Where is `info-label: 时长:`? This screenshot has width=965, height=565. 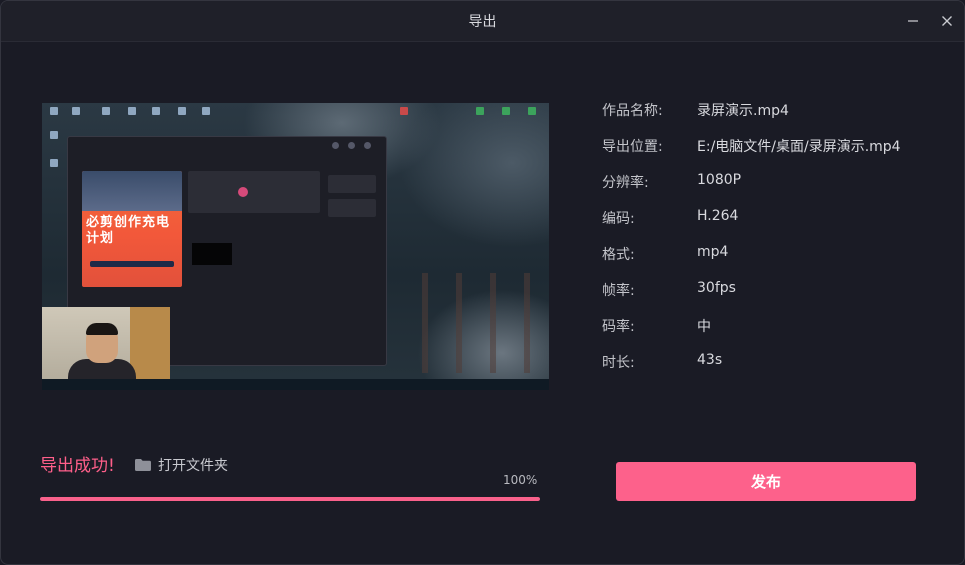
info-label: 时长: is located at coordinates (618, 363).